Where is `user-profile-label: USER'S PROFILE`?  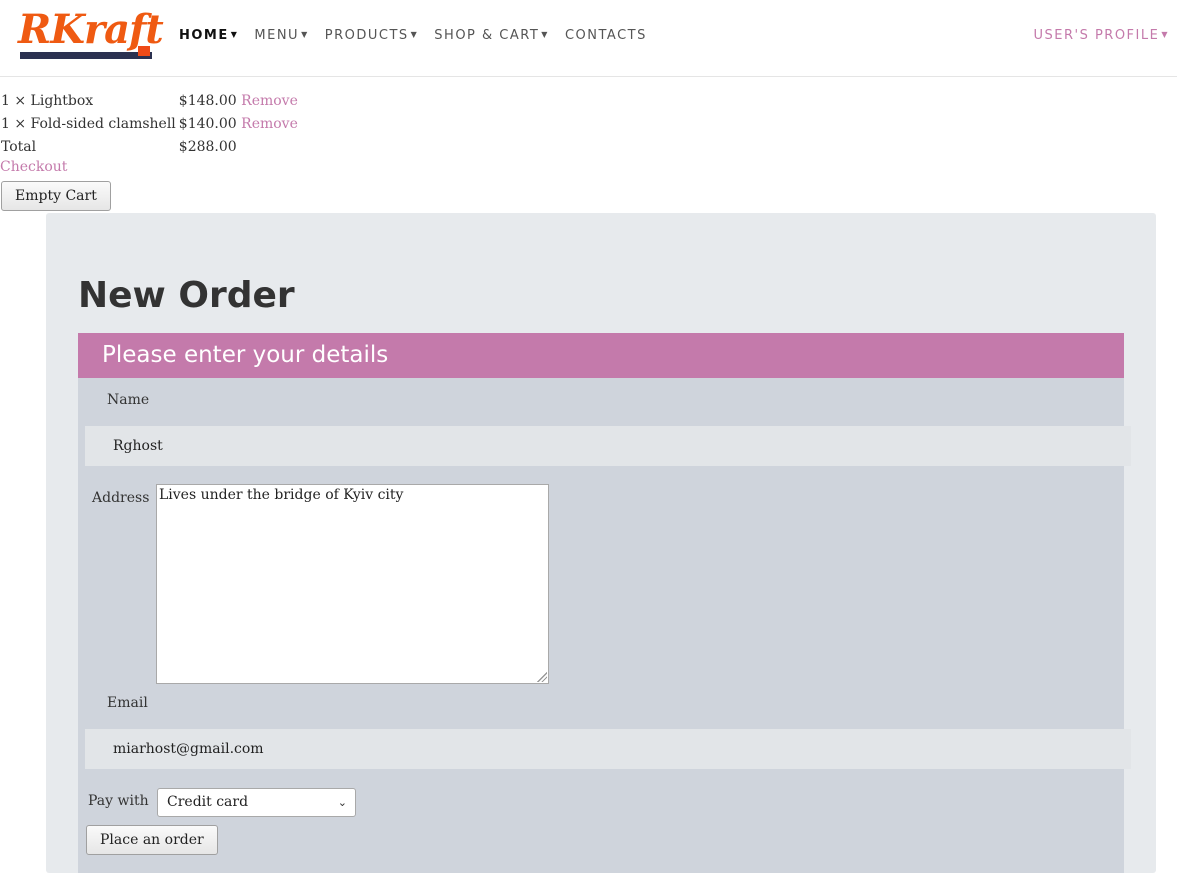
user-profile-label: USER'S PROFILE is located at coordinates (1096, 35).